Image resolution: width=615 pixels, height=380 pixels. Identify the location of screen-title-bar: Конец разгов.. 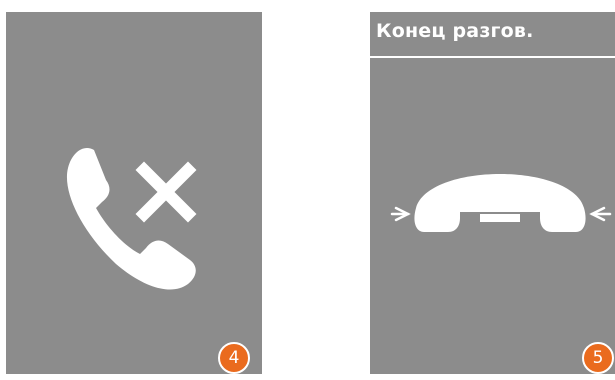
(492, 35).